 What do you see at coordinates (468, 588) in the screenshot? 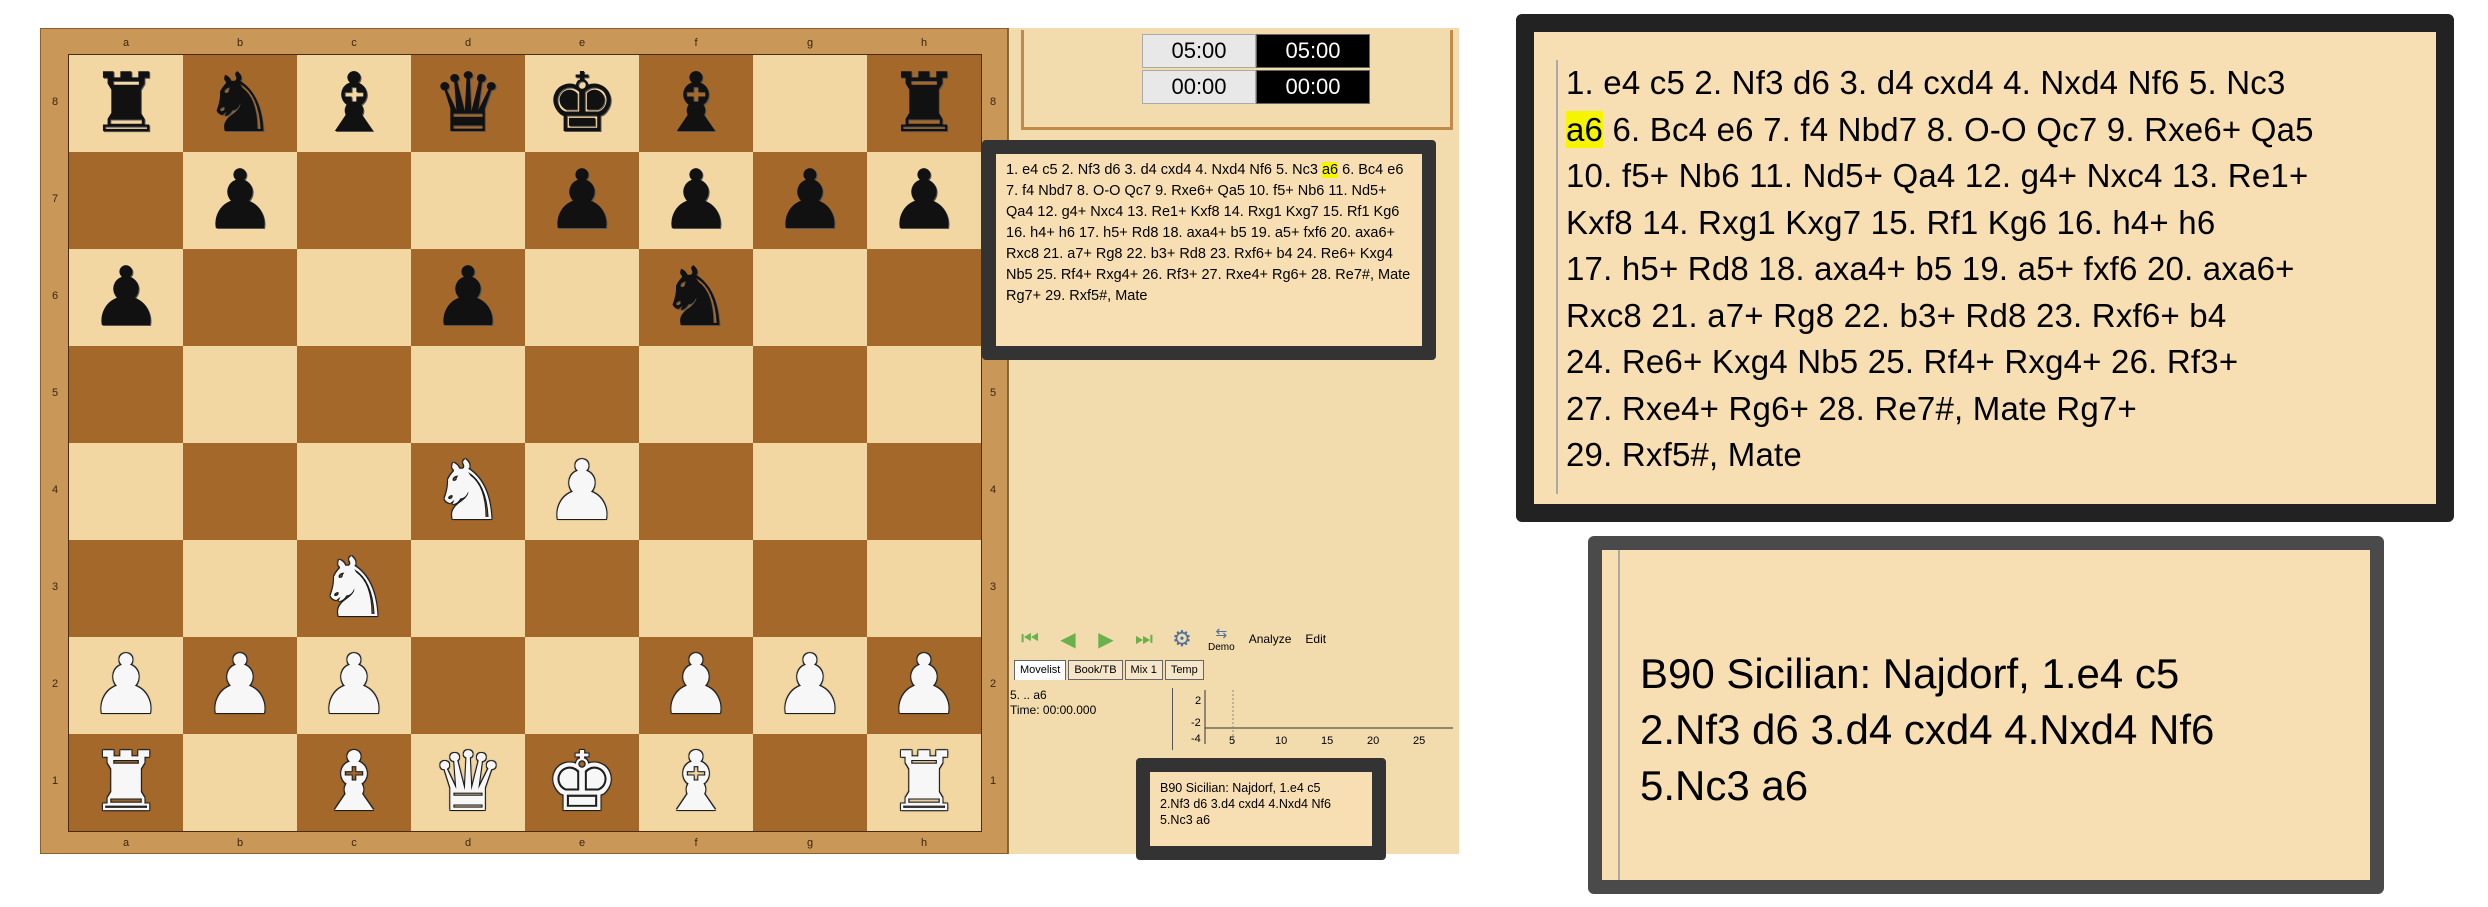
I see `square-d3` at bounding box center [468, 588].